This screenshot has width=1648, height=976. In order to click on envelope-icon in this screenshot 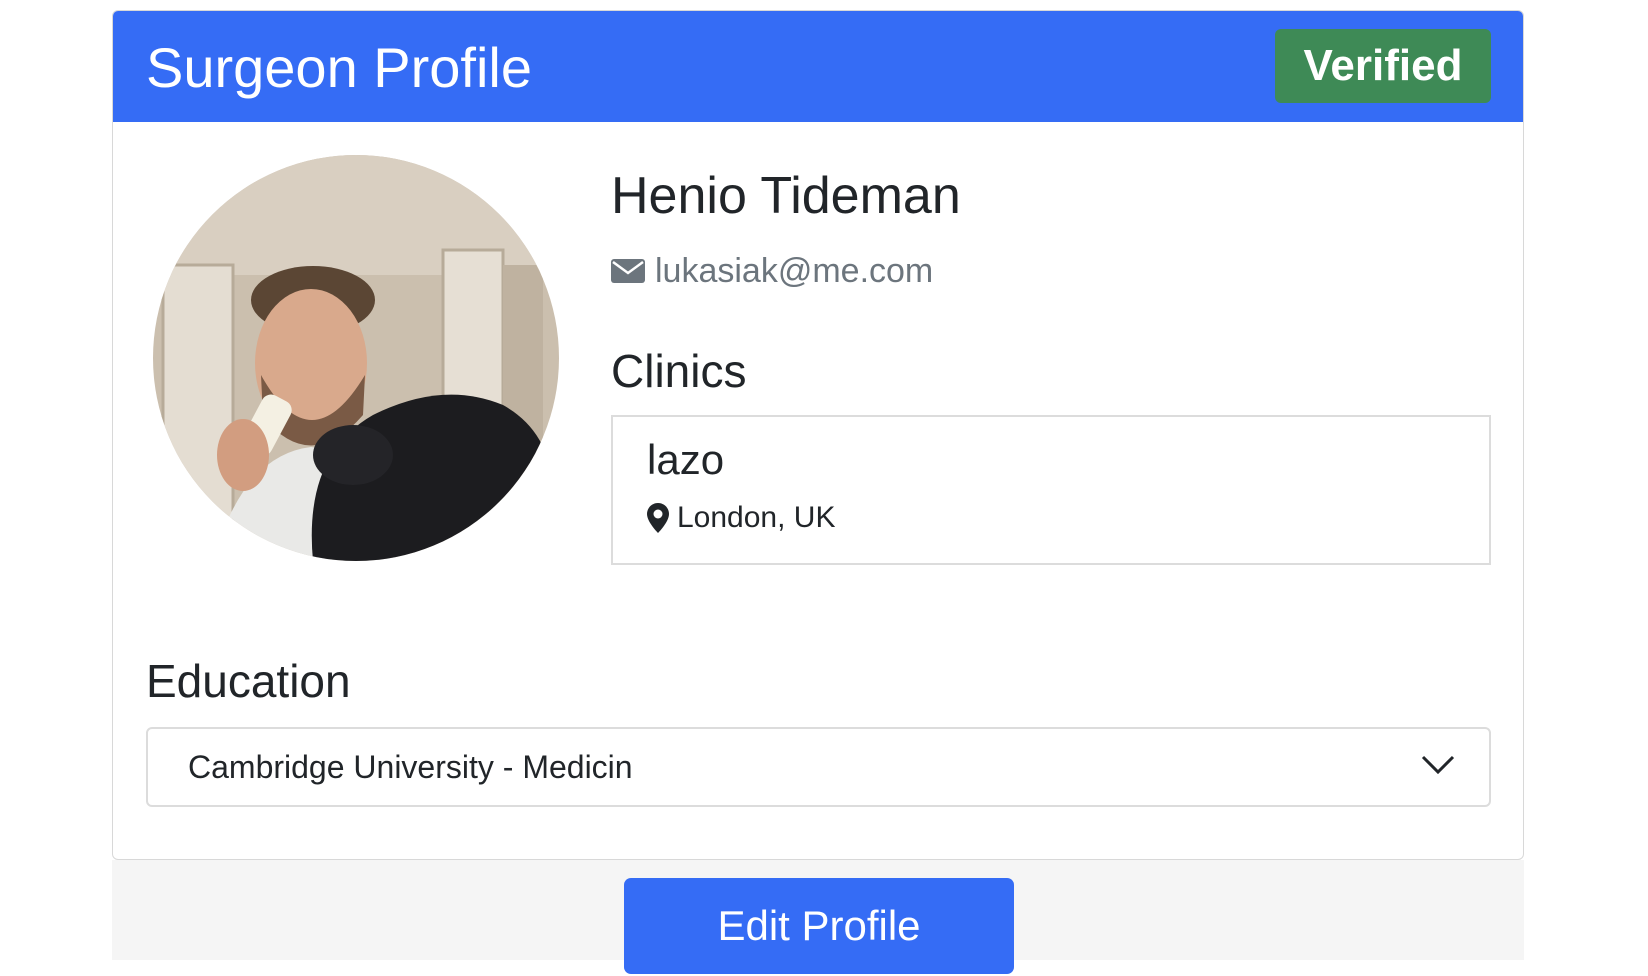, I will do `click(628, 271)`.